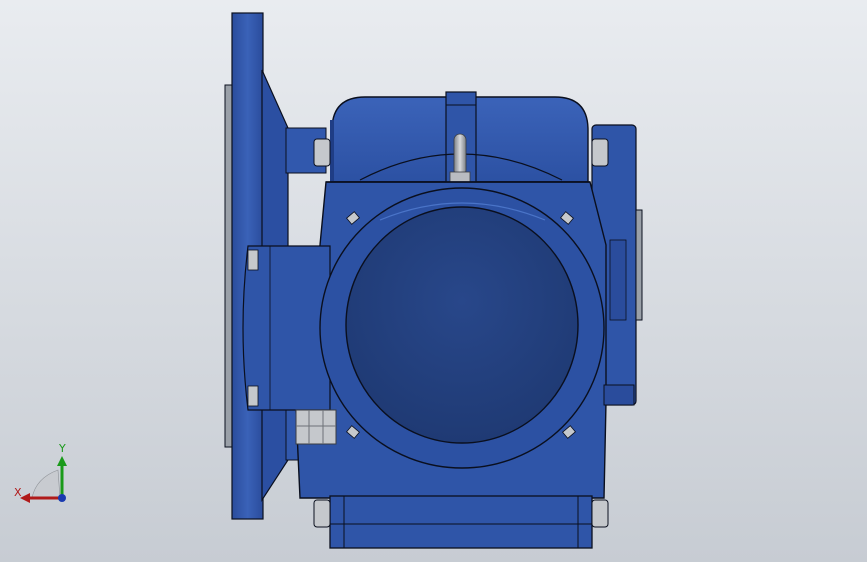 The image size is (867, 562). I want to click on bottom-foot, so click(461, 522).